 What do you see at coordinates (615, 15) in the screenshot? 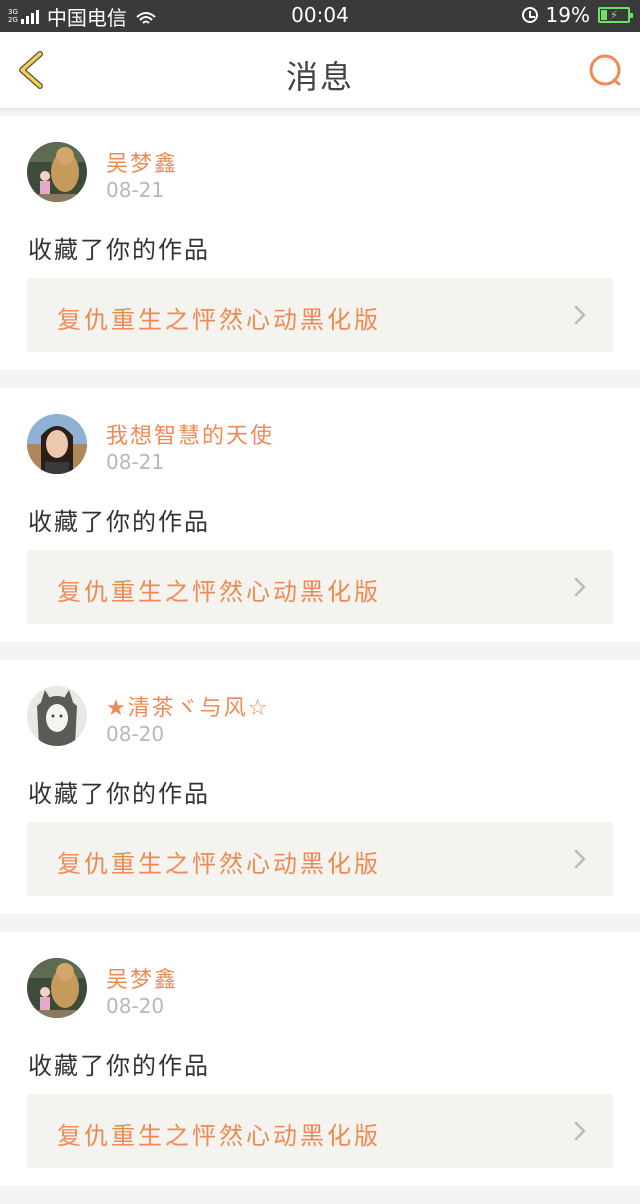
I see `battery-icon: ⚡` at bounding box center [615, 15].